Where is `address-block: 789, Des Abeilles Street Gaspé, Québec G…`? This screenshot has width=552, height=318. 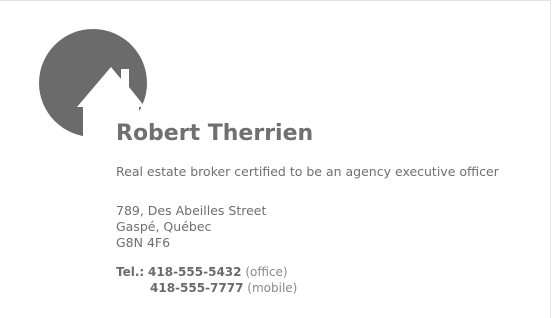
address-block: 789, Des Abeilles Street Gaspé, Québec G… is located at coordinates (191, 227).